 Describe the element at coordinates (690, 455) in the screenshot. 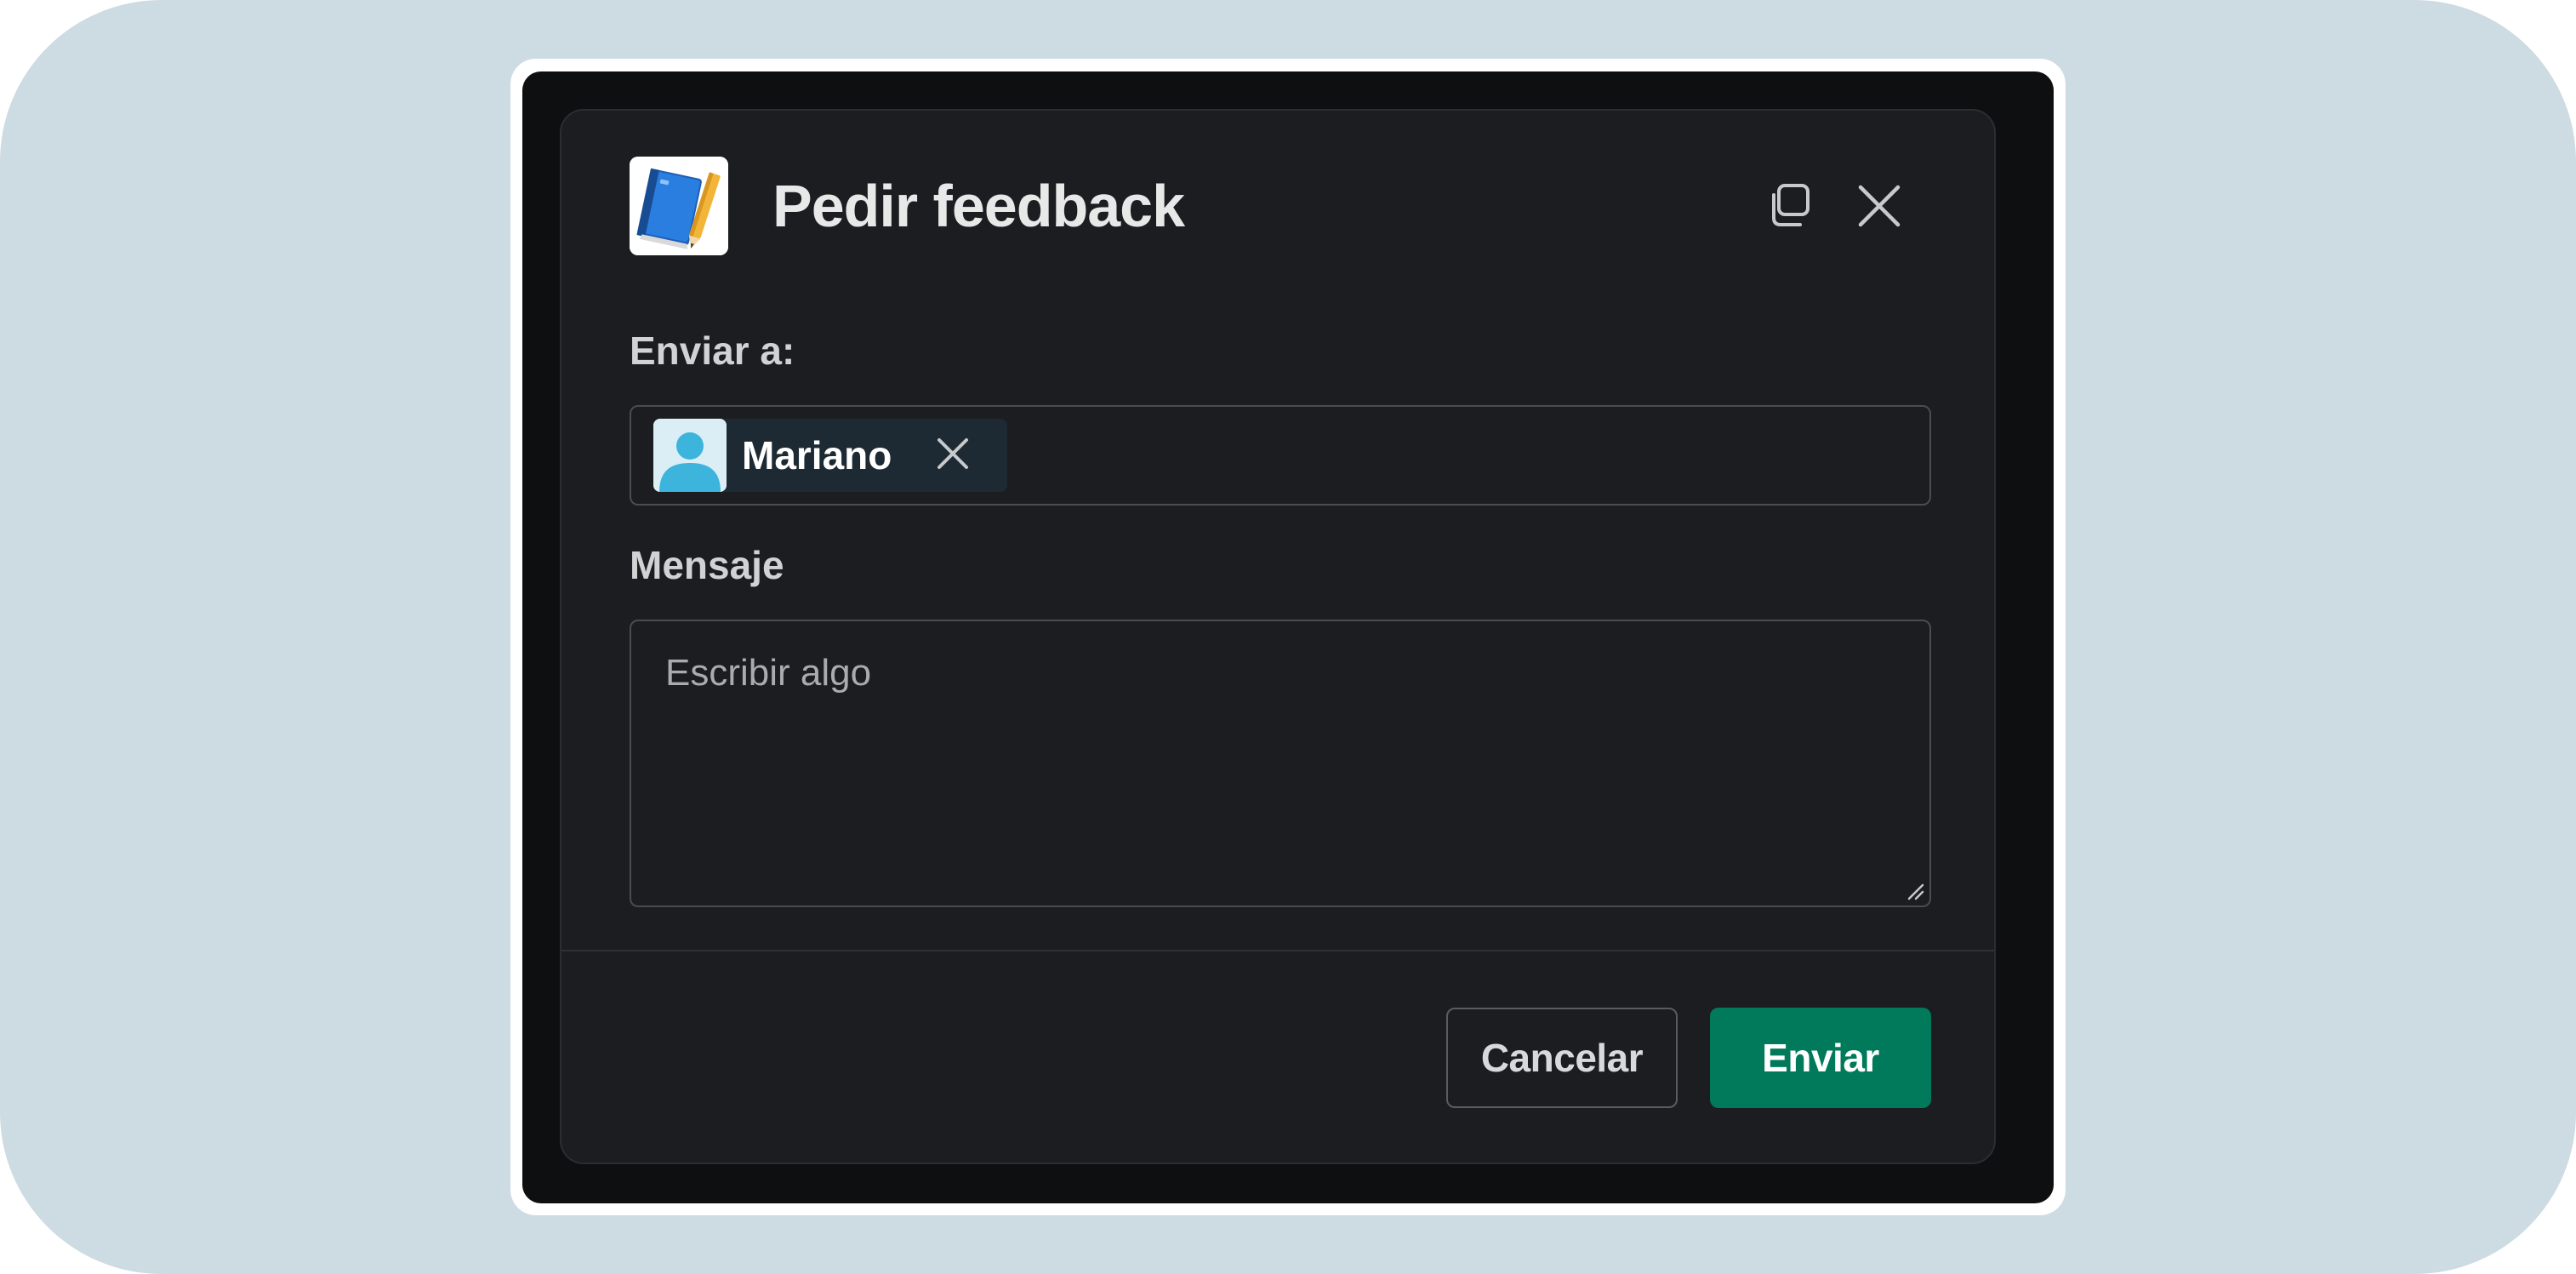

I see `user-avatar-icon` at that location.